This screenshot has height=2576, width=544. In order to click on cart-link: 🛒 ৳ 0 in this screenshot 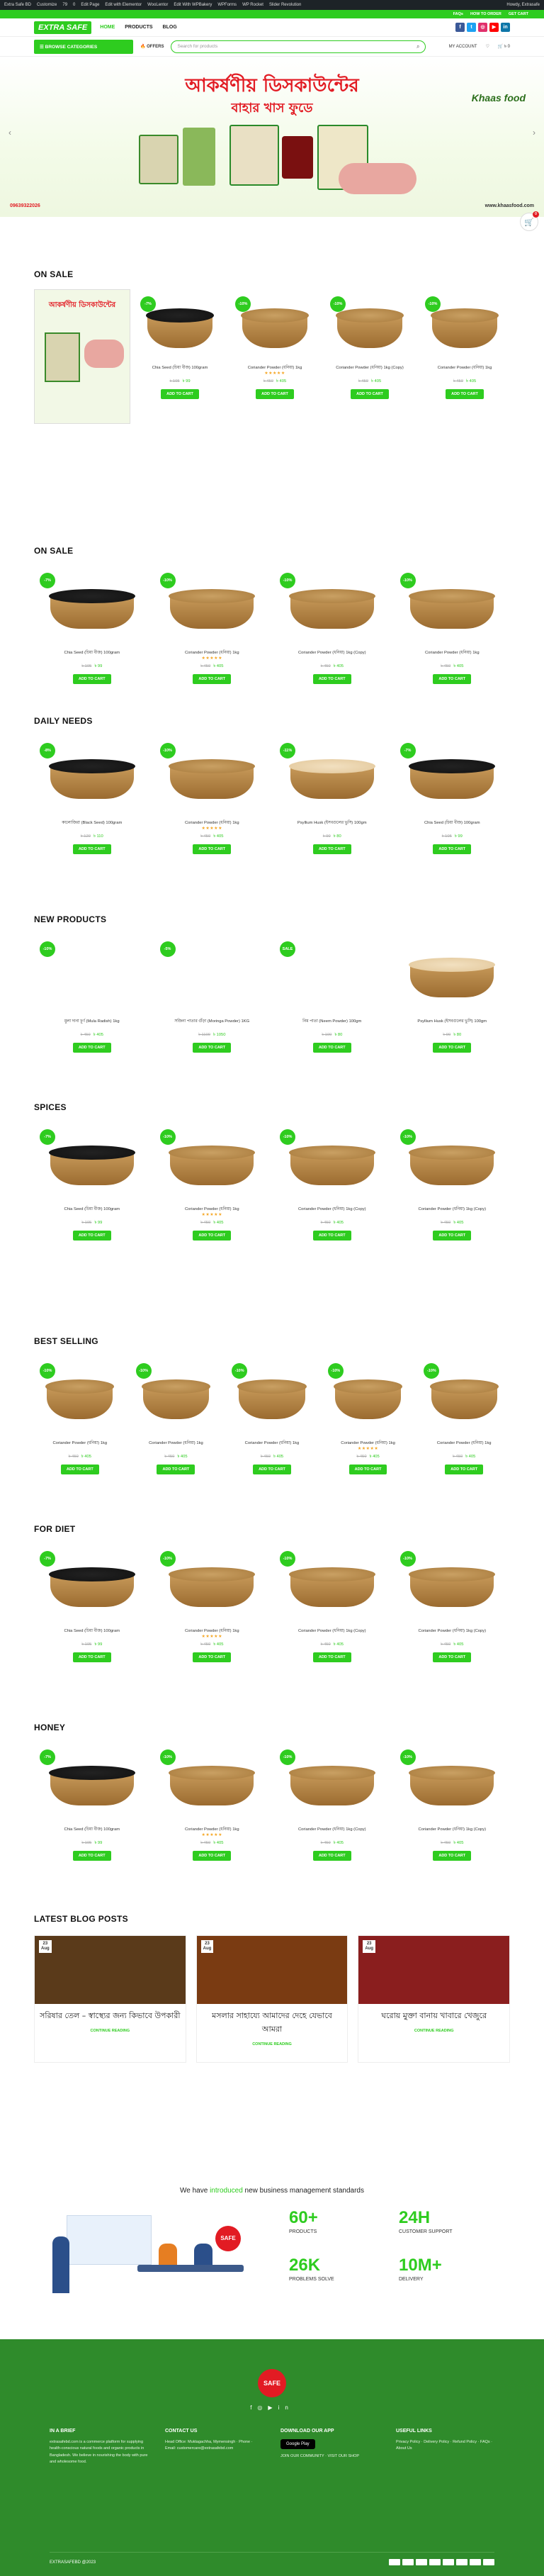, I will do `click(504, 47)`.